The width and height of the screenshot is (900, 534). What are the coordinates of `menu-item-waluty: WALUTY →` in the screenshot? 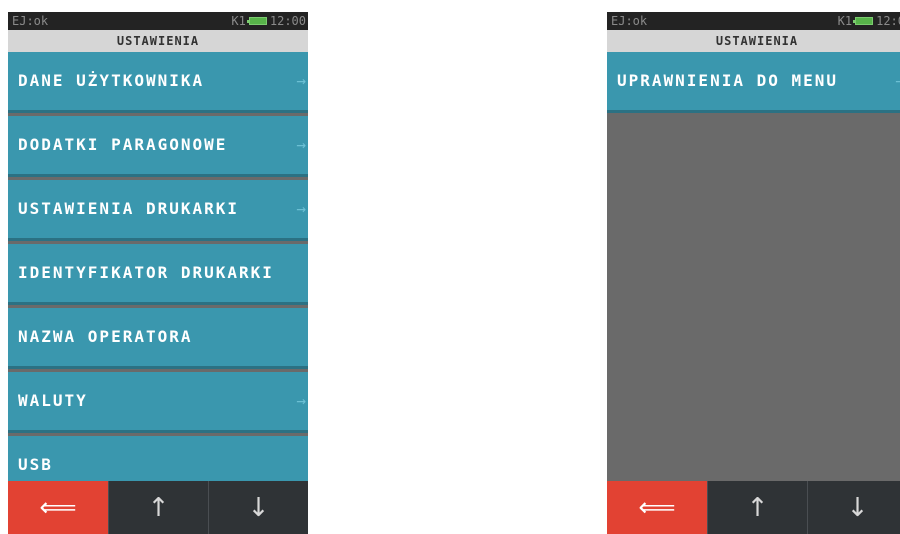 It's located at (158, 402).